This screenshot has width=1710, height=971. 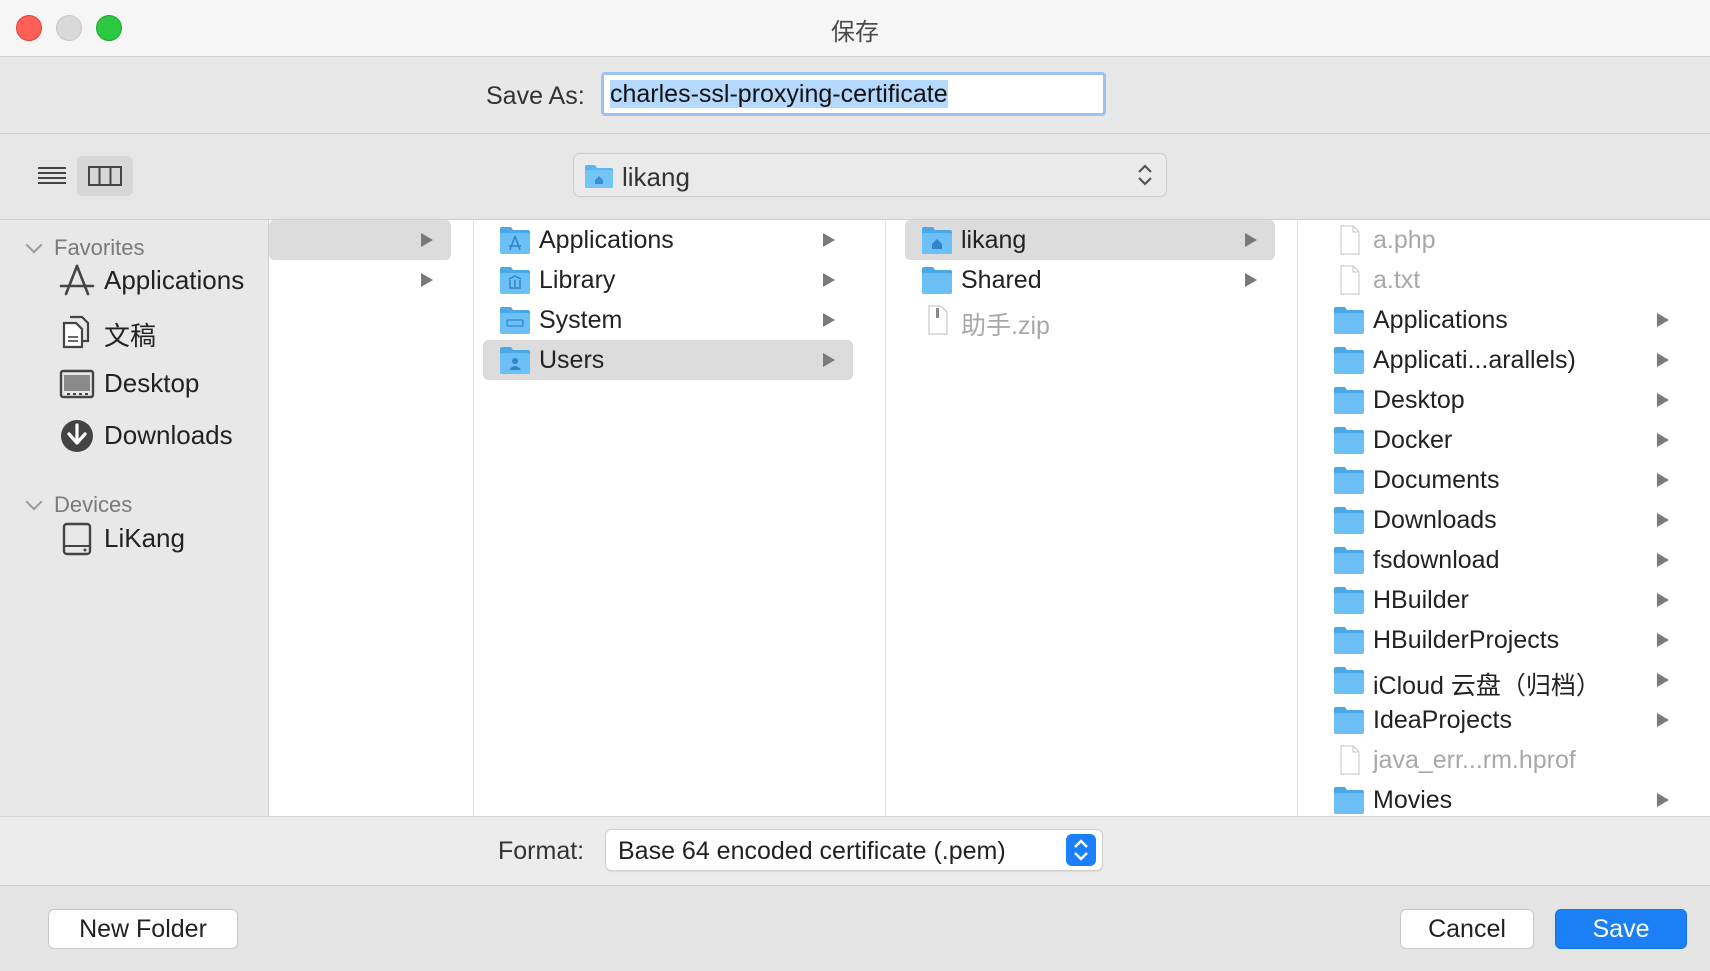 I want to click on title-bar: 保存, so click(x=855, y=28).